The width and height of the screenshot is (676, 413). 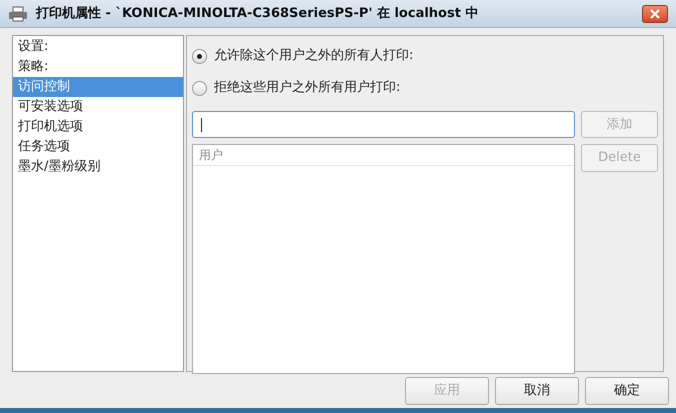 What do you see at coordinates (314, 56) in the screenshot?
I see `radio-label: 允许除这个用户之外的所有人打印:` at bounding box center [314, 56].